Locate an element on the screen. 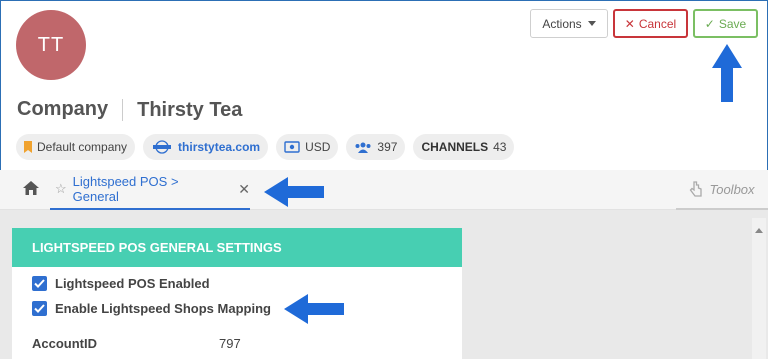 The image size is (768, 359). home-icon is located at coordinates (31, 188).